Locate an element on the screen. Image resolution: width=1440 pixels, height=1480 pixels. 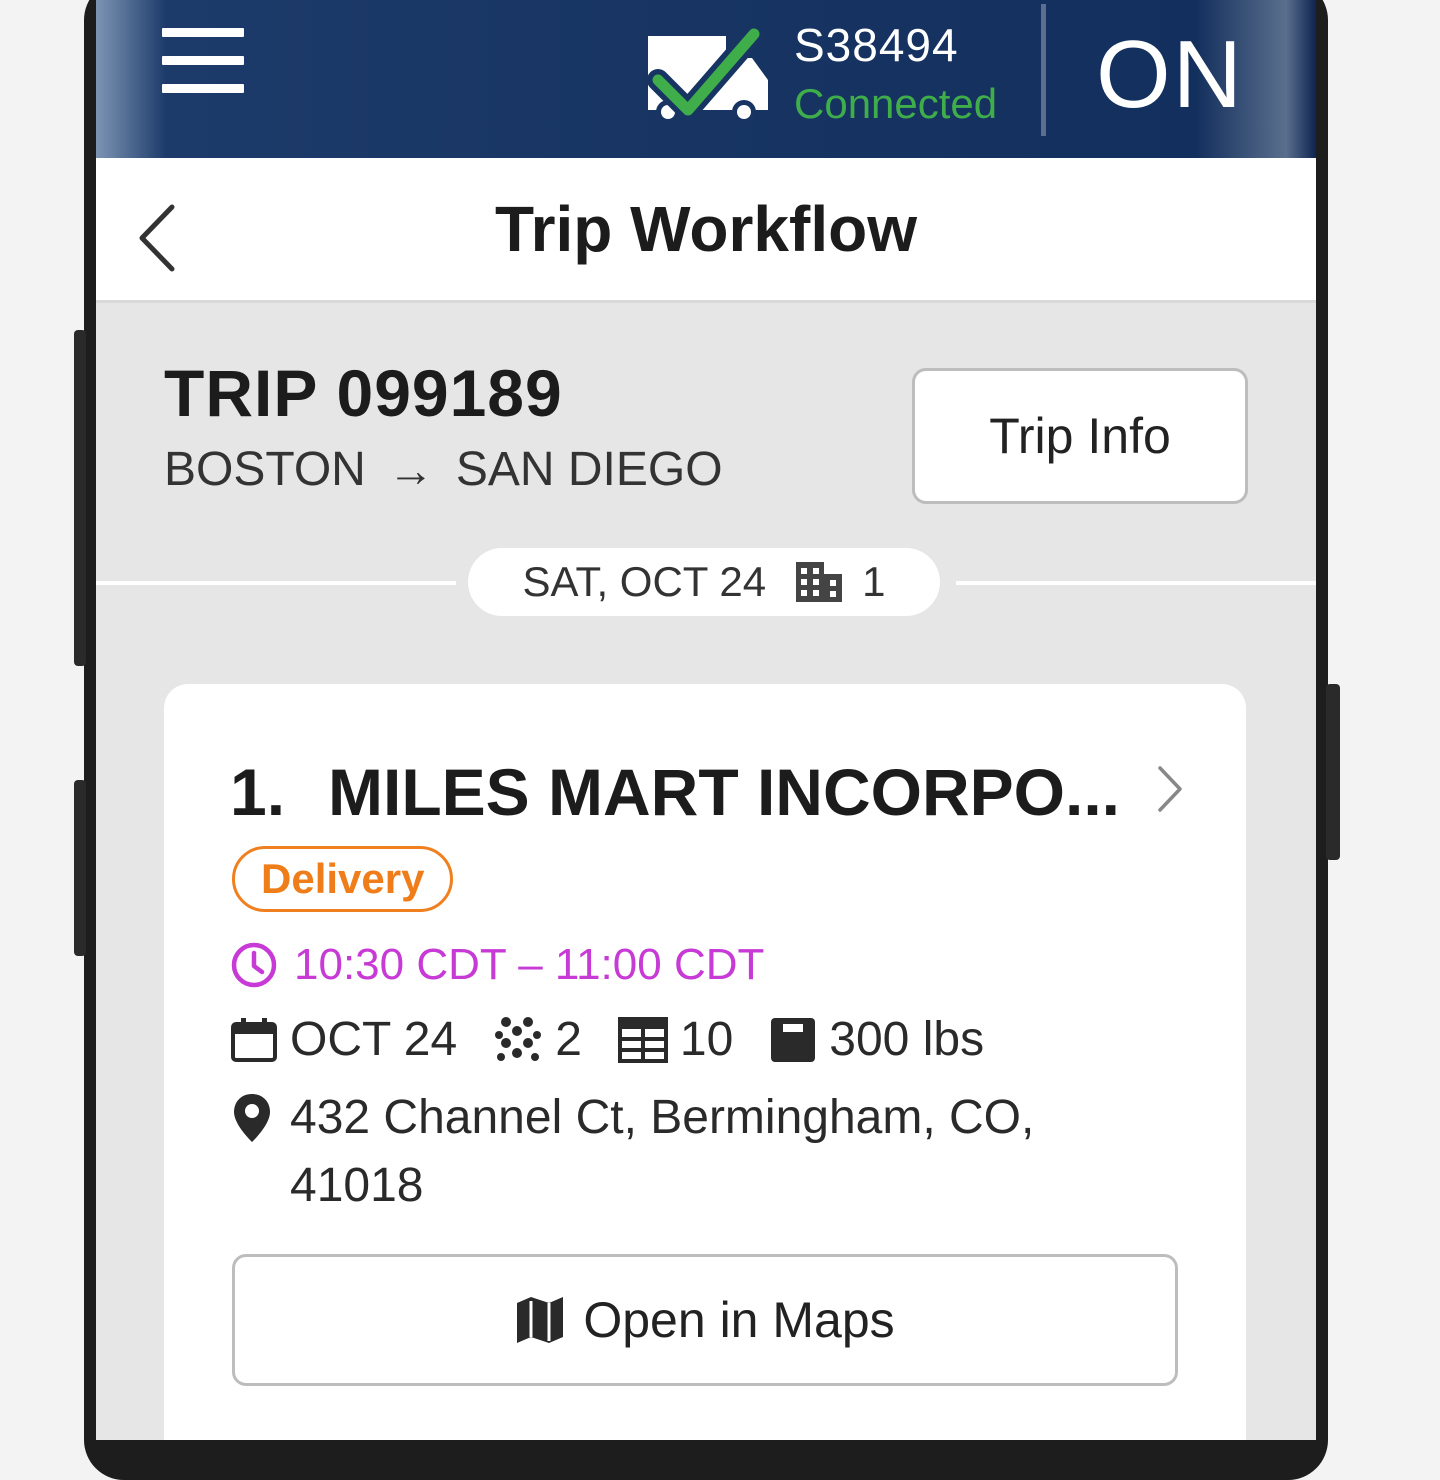
nav-bar: Trip Workflow is located at coordinates (706, 230).